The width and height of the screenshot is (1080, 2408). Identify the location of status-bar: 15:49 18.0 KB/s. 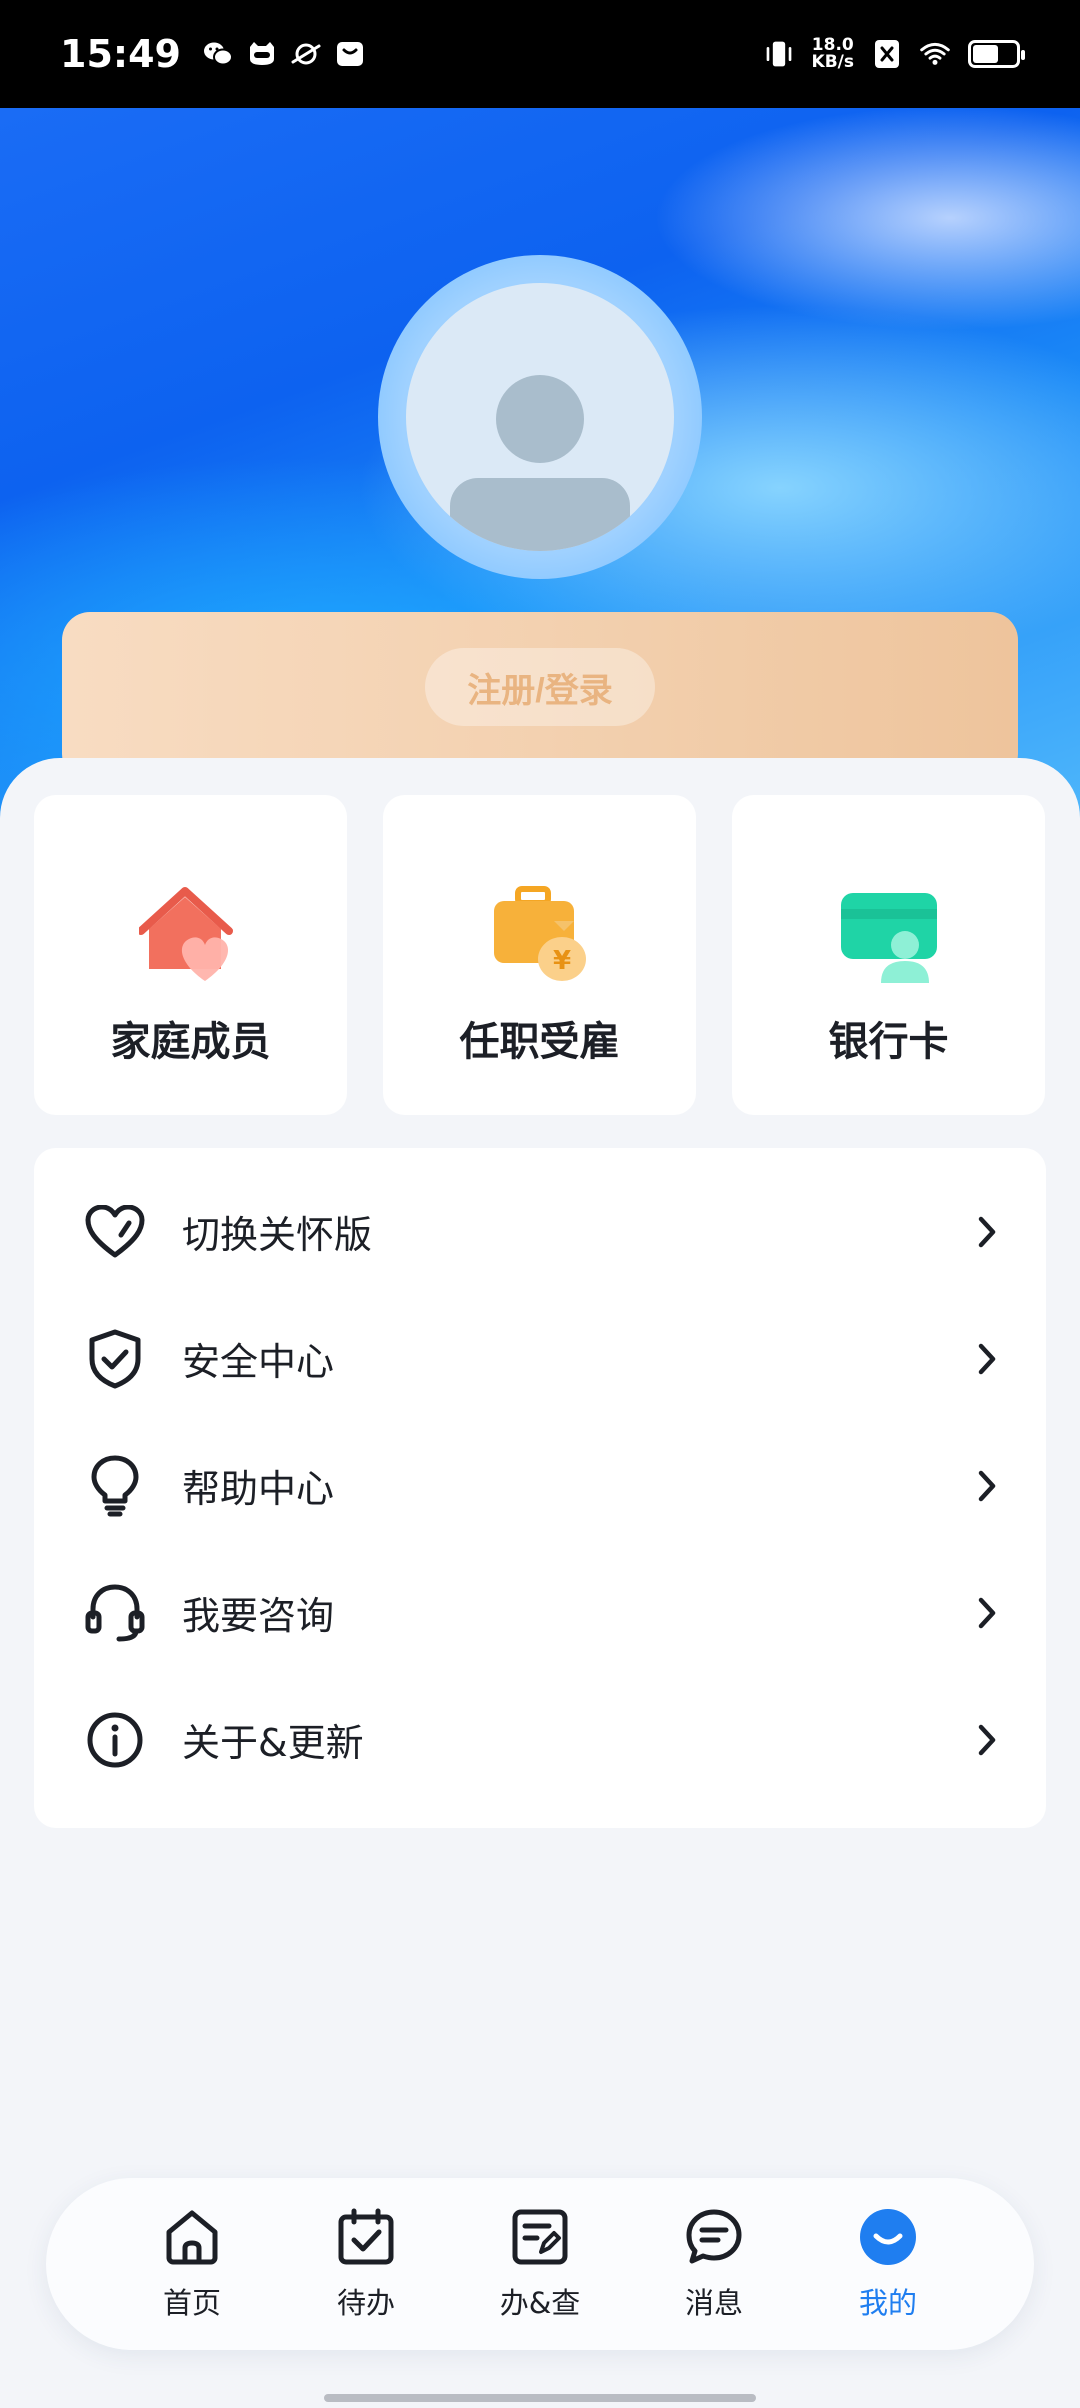
(540, 54).